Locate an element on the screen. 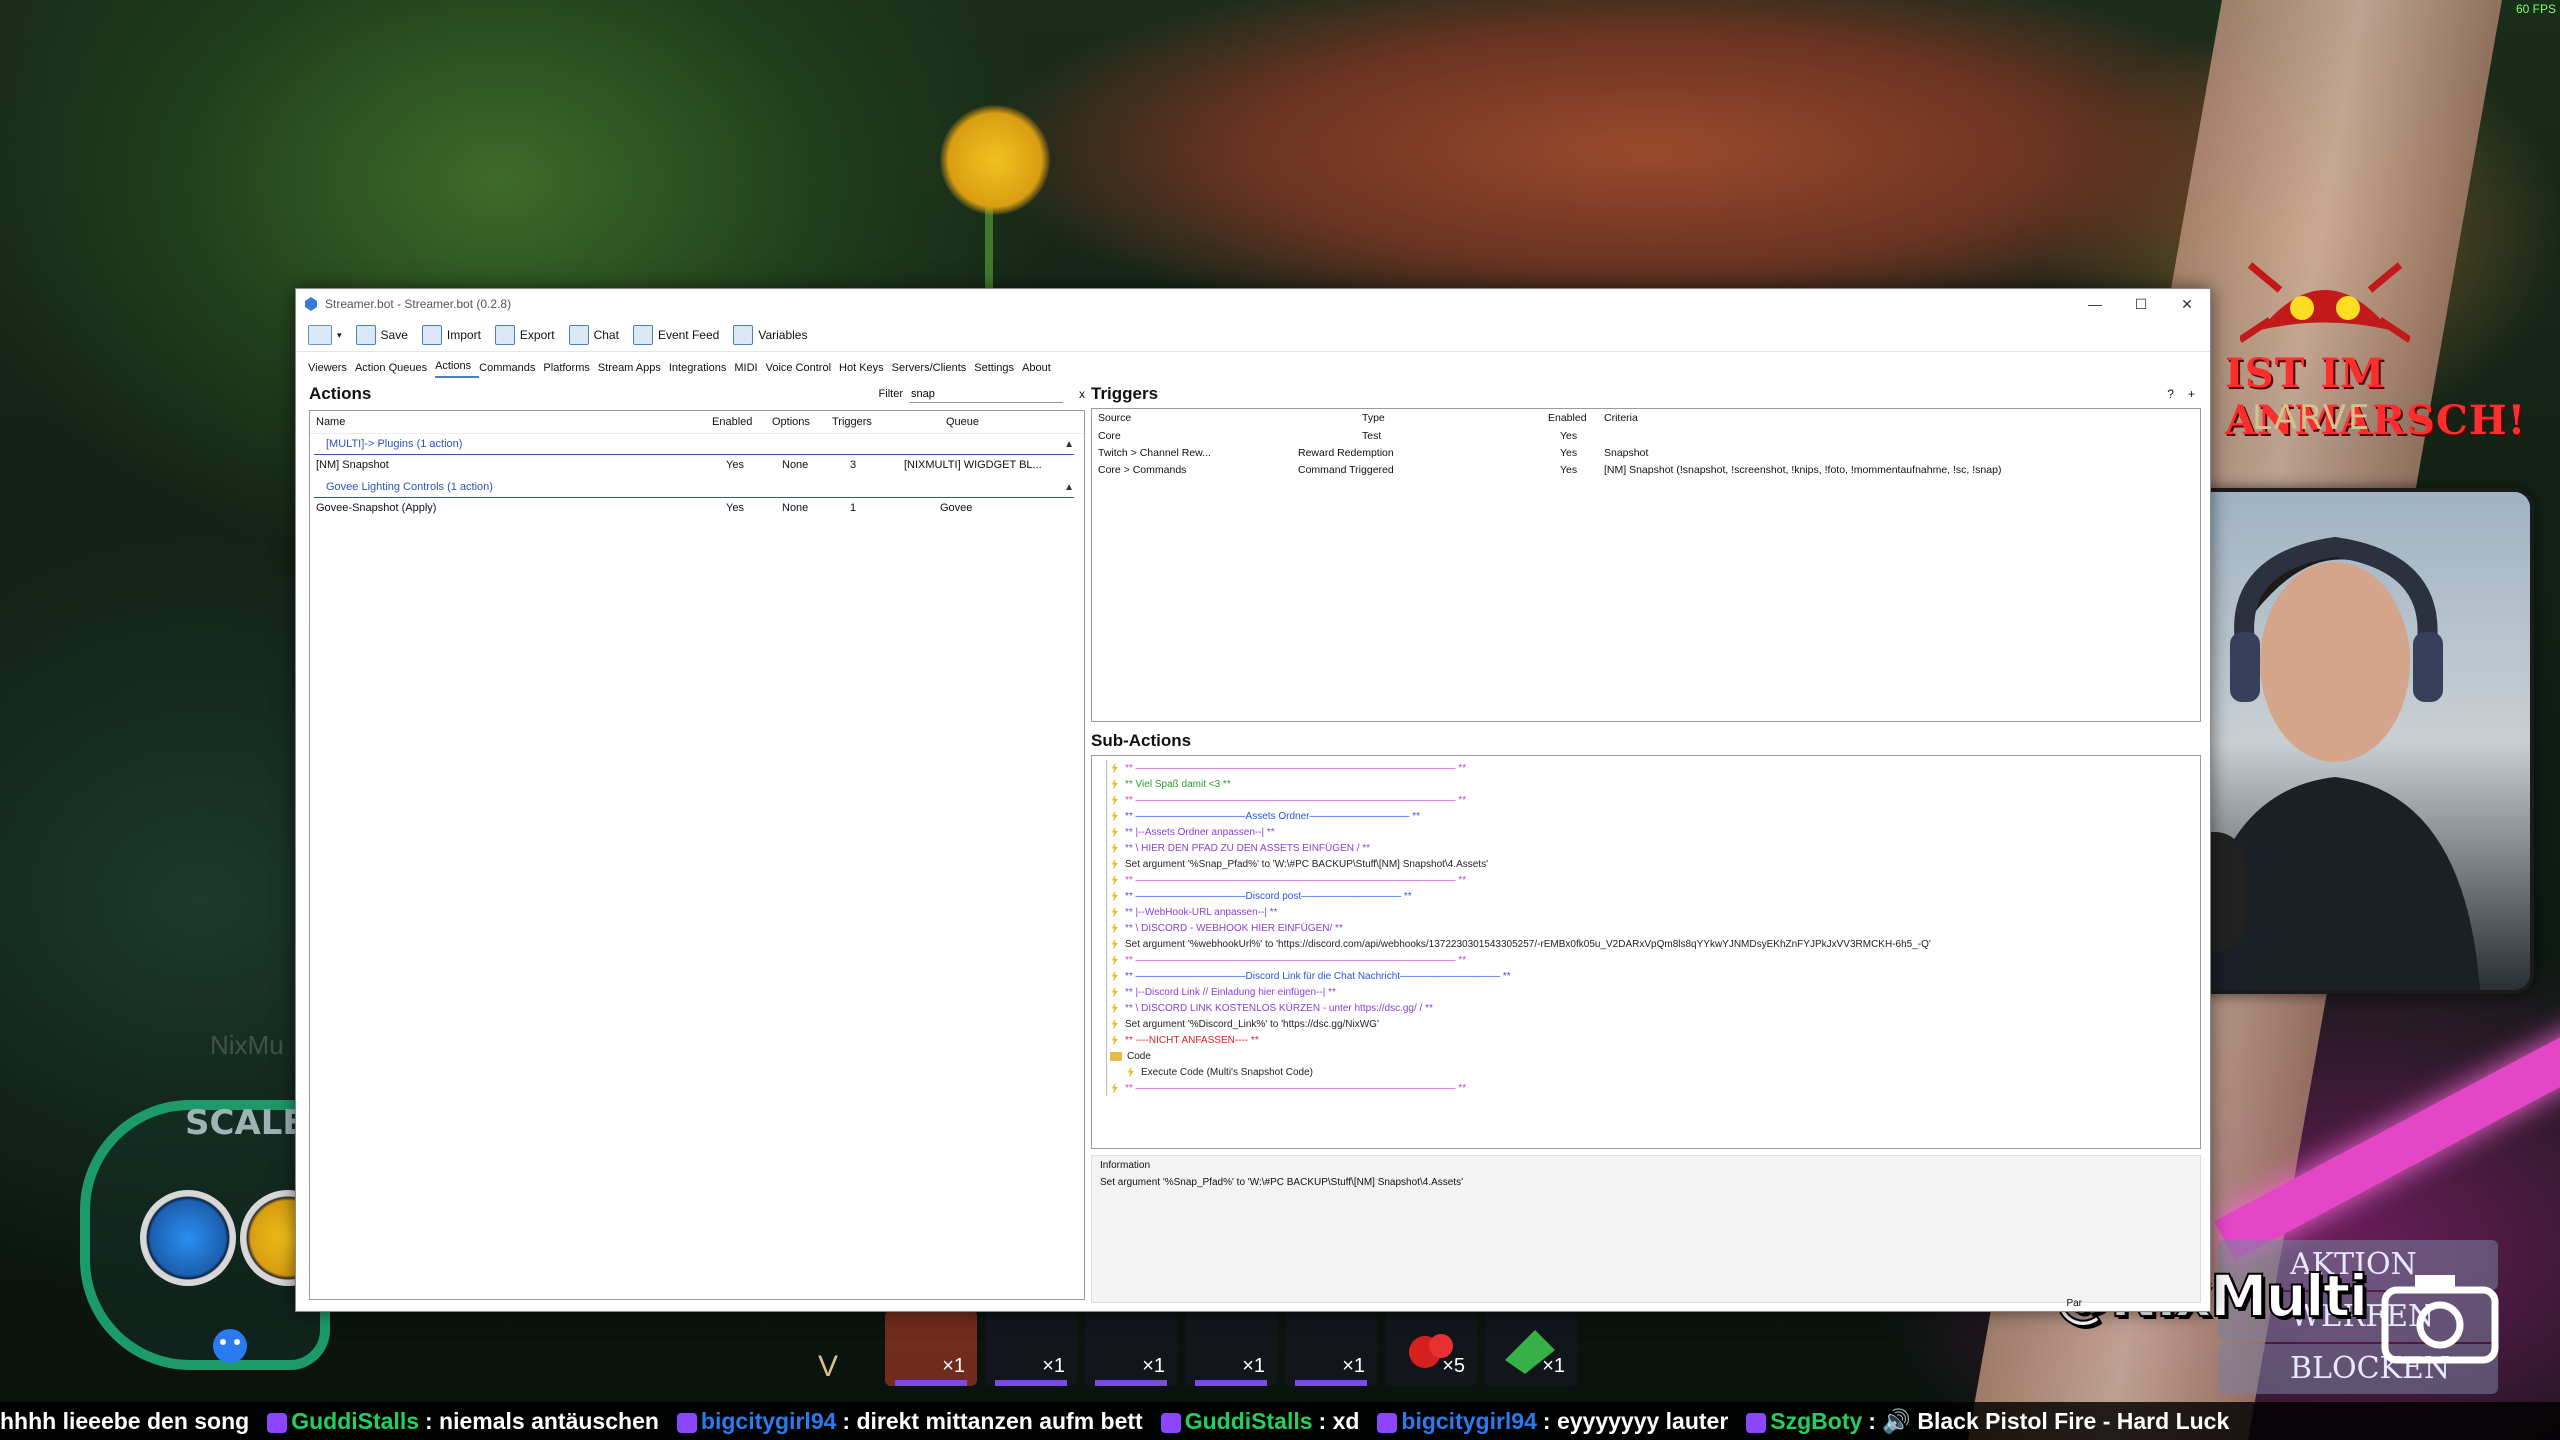 This screenshot has height=1440, width=2560. subaction-row: ** \ DISCORD - WEBHOOK HIER EINFÜGEN/ ** is located at coordinates (1646, 928).